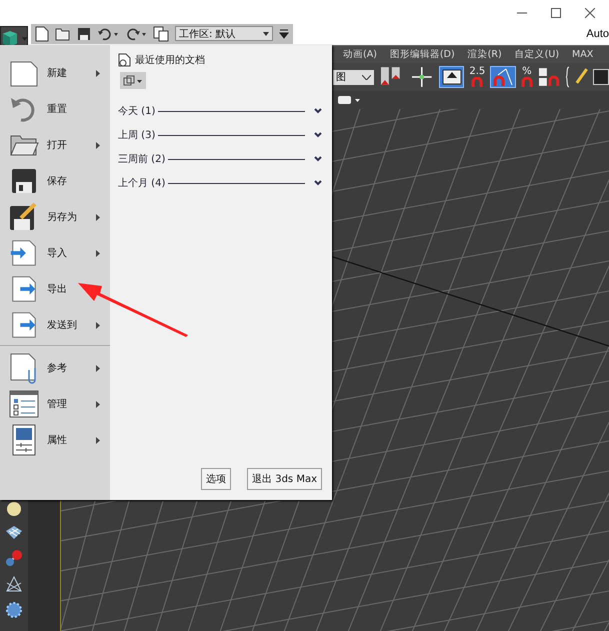  Describe the element at coordinates (55, 109) in the screenshot. I see `menu-item: 重置` at that location.